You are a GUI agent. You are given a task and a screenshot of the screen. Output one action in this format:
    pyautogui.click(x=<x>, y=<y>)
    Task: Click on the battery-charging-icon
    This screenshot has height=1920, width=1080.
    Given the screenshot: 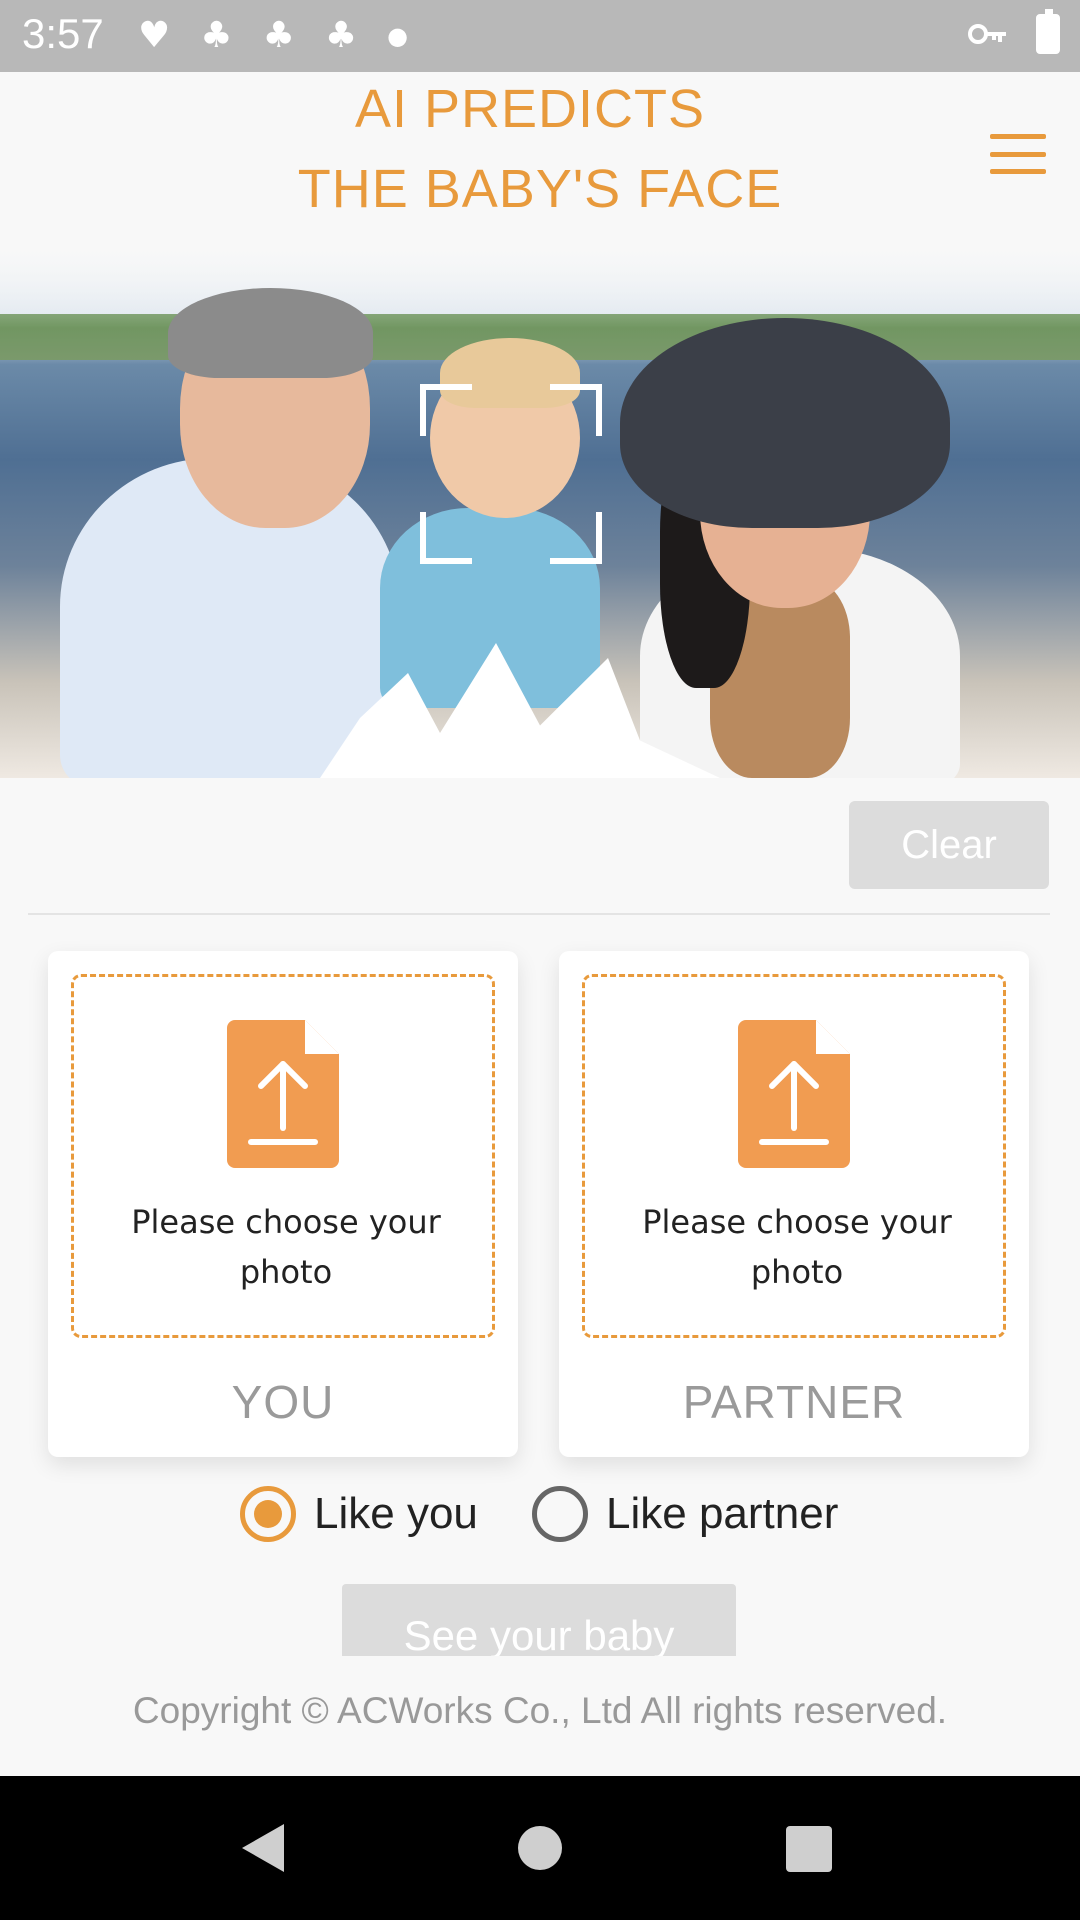 What is the action you would take?
    pyautogui.click(x=1048, y=31)
    